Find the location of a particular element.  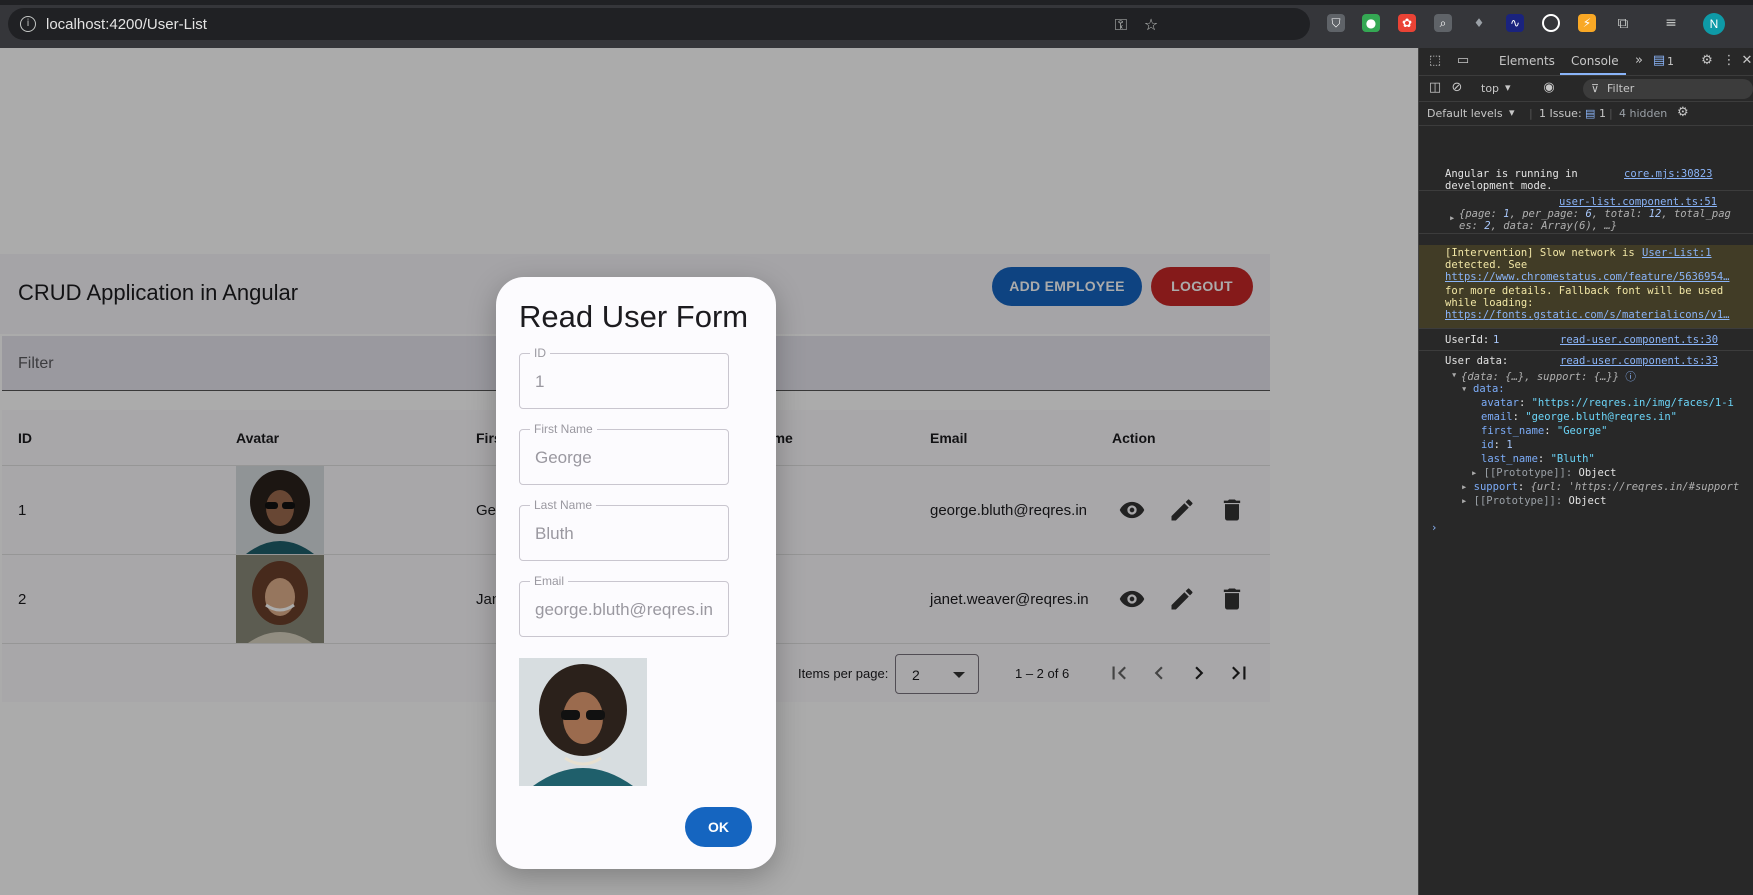

reading-list-icon: ≡ is located at coordinates (1671, 23).